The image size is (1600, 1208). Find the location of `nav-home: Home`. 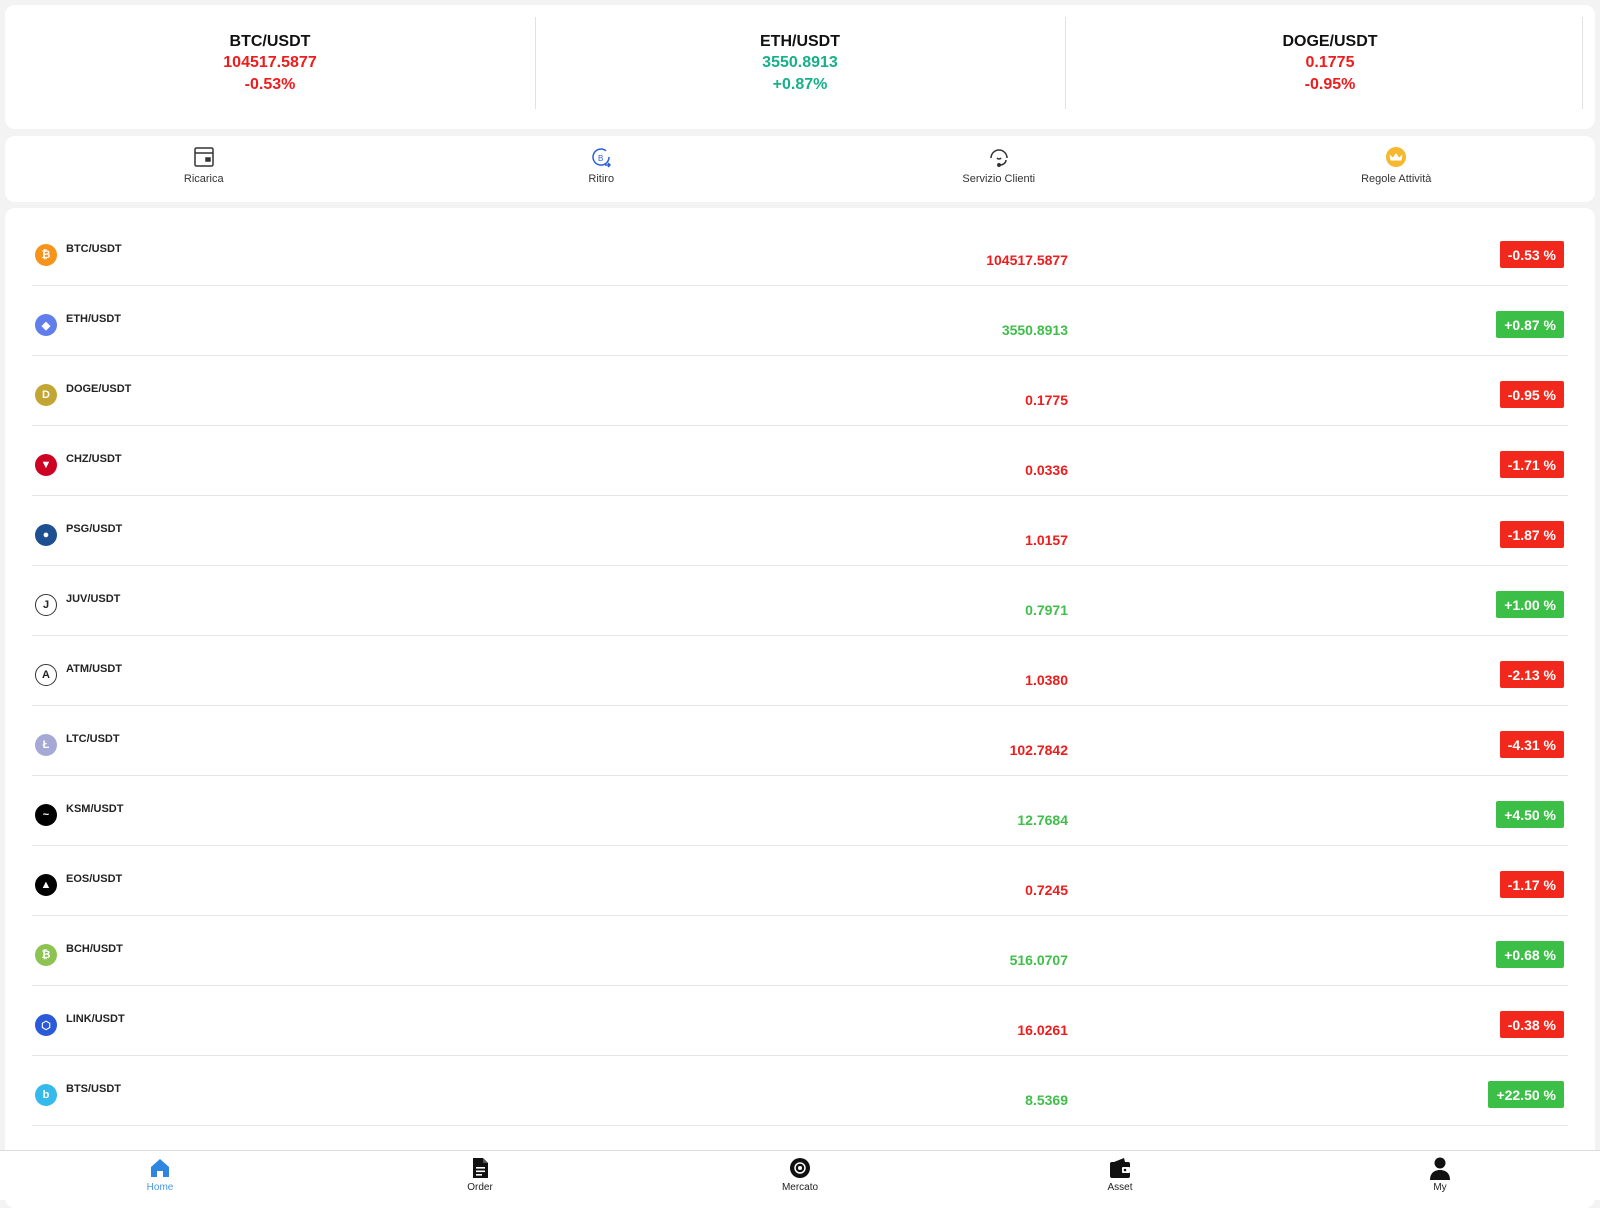

nav-home: Home is located at coordinates (160, 1175).